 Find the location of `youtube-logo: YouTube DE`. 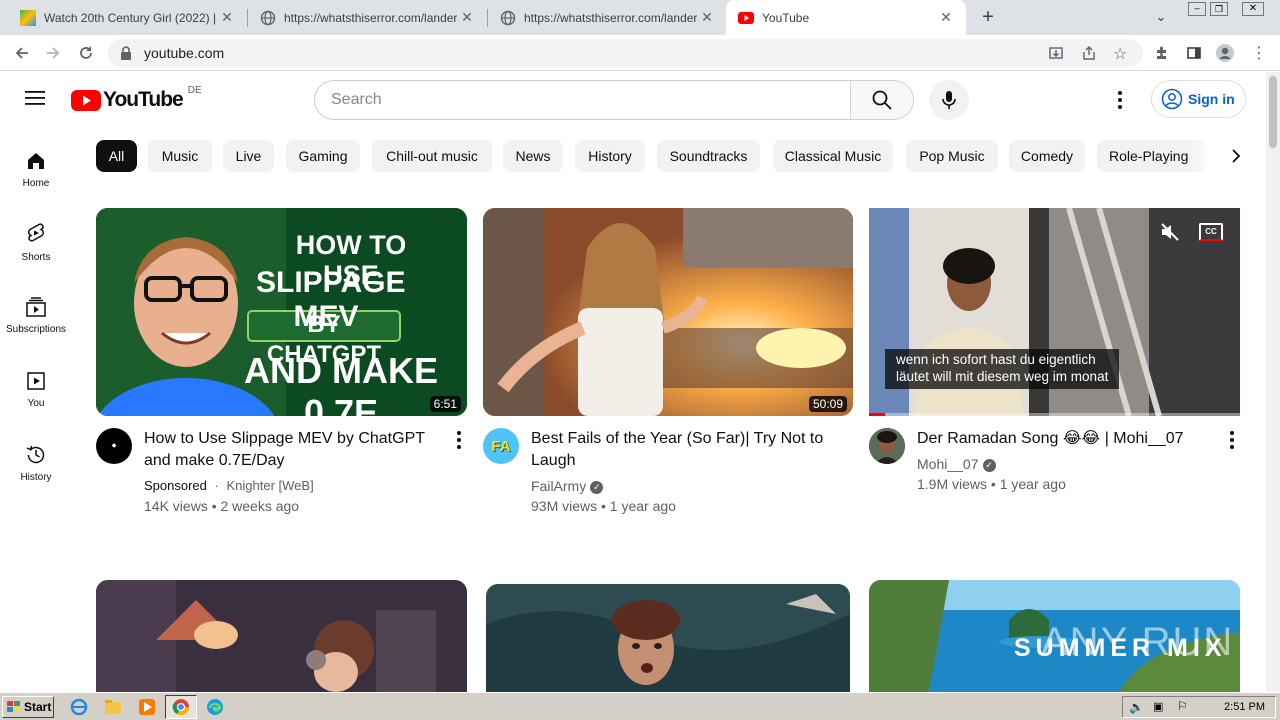

youtube-logo: YouTube DE is located at coordinates (136, 98).